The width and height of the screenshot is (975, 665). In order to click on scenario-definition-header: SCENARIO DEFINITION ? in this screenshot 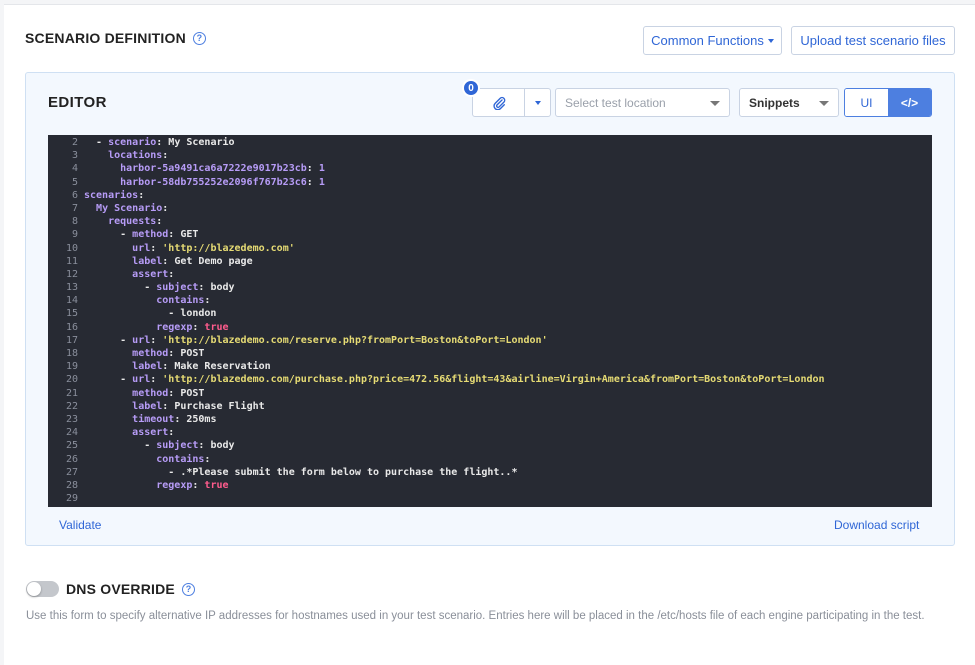, I will do `click(115, 38)`.